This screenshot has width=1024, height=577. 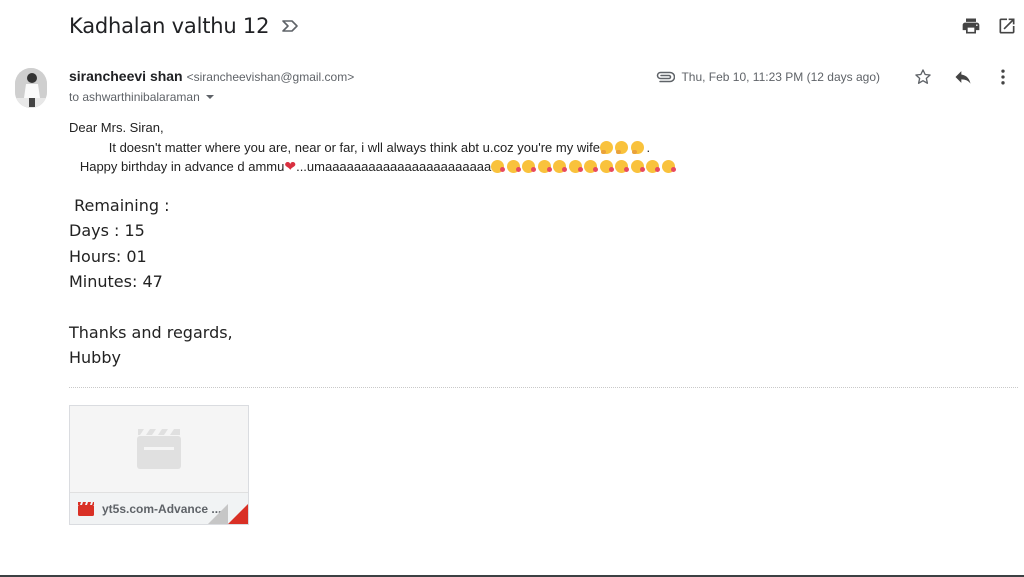 What do you see at coordinates (270, 77) in the screenshot?
I see `sender-email: <sirancheevishan@gmail.com>` at bounding box center [270, 77].